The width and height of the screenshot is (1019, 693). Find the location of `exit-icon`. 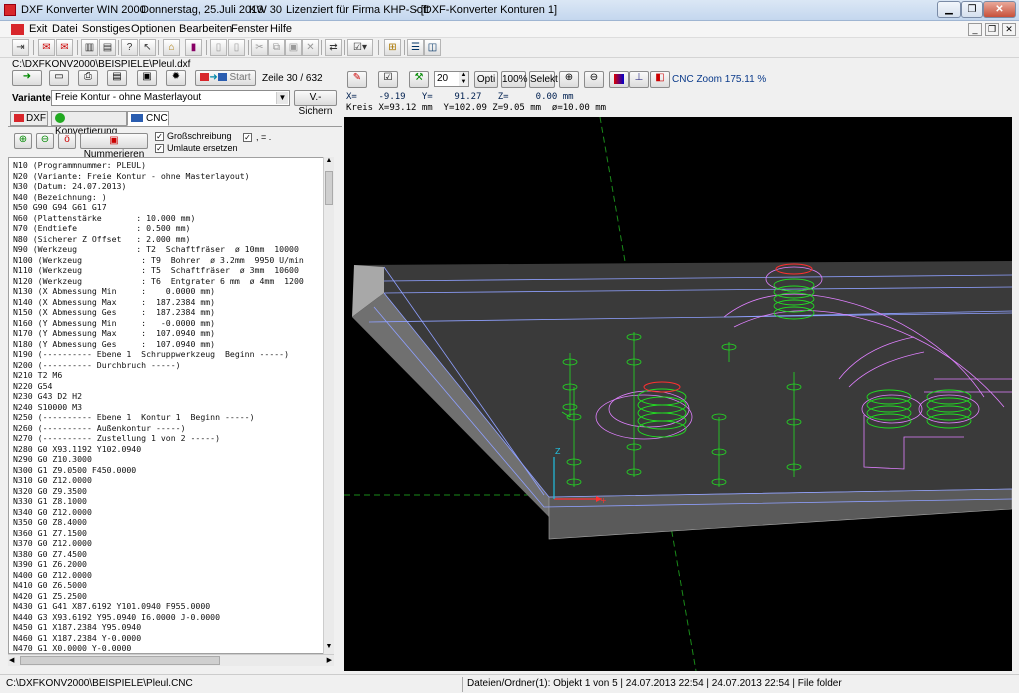

exit-icon is located at coordinates (17, 29).